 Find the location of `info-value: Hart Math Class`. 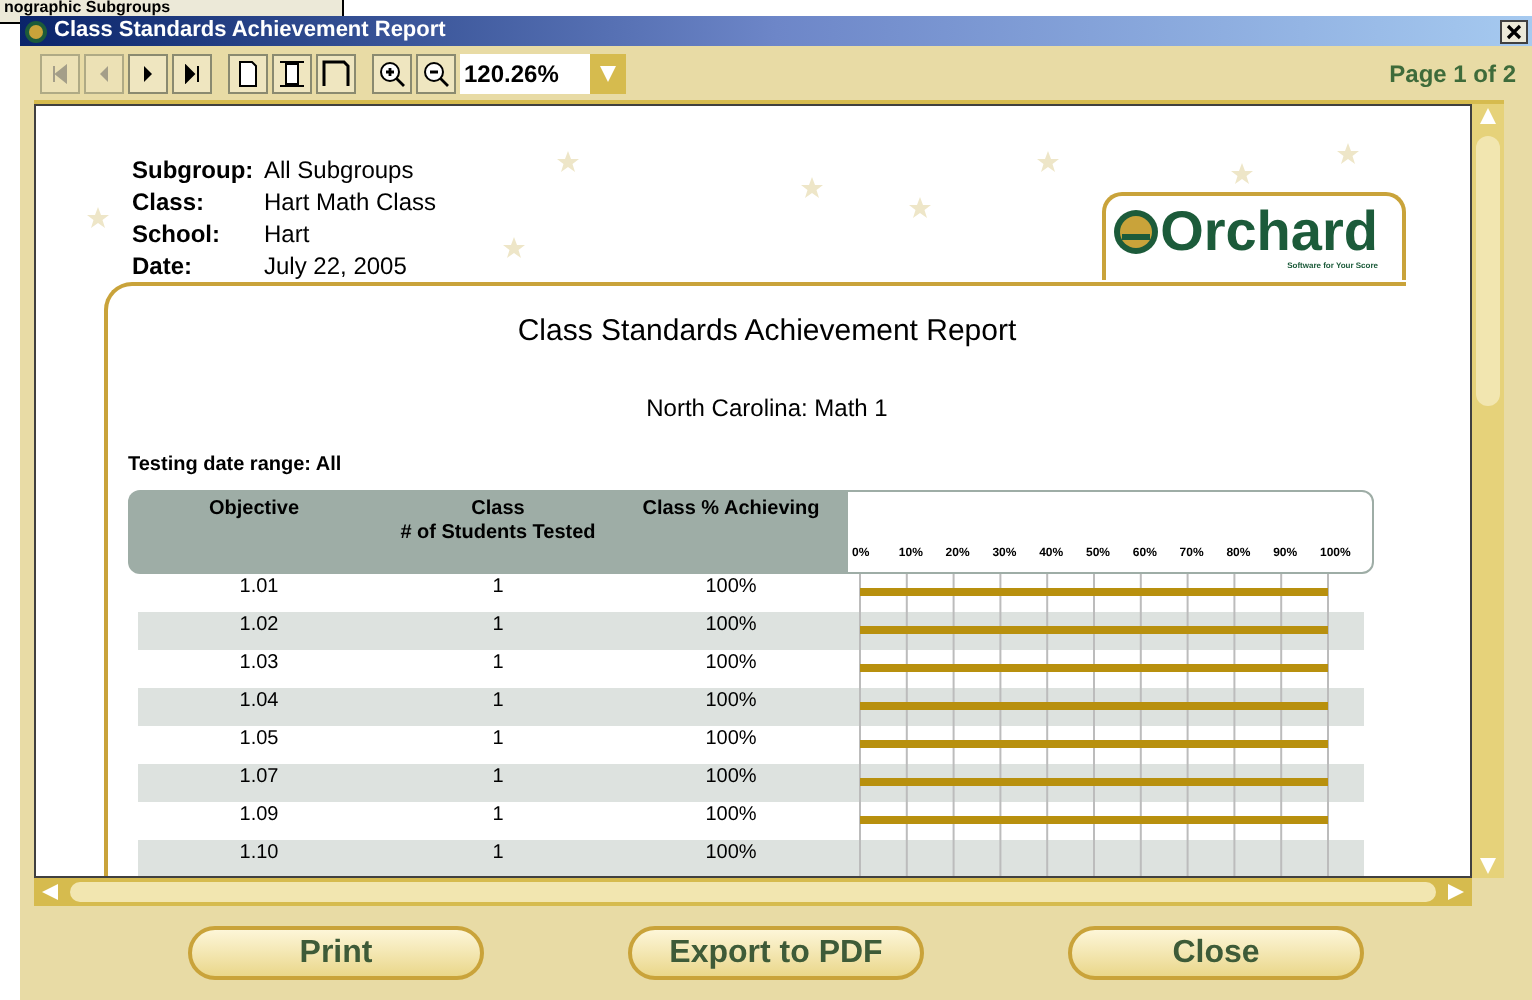

info-value: Hart Math Class is located at coordinates (350, 202).